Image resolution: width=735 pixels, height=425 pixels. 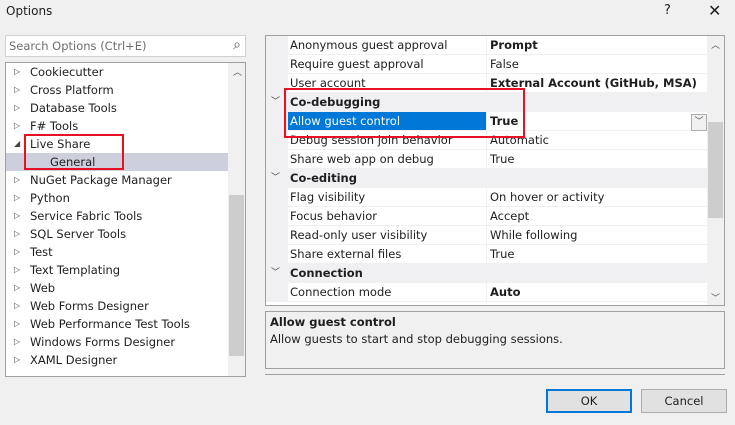 What do you see at coordinates (684, 401) in the screenshot?
I see `cancel-button: Cancel` at bounding box center [684, 401].